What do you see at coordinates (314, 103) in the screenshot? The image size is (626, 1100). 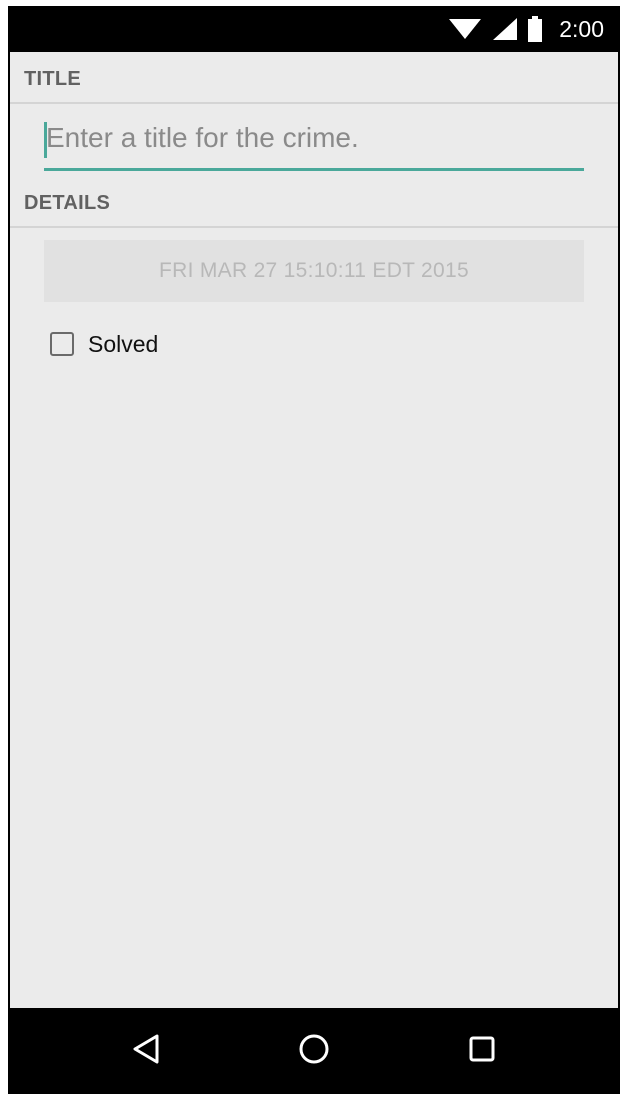 I see `title-divider` at bounding box center [314, 103].